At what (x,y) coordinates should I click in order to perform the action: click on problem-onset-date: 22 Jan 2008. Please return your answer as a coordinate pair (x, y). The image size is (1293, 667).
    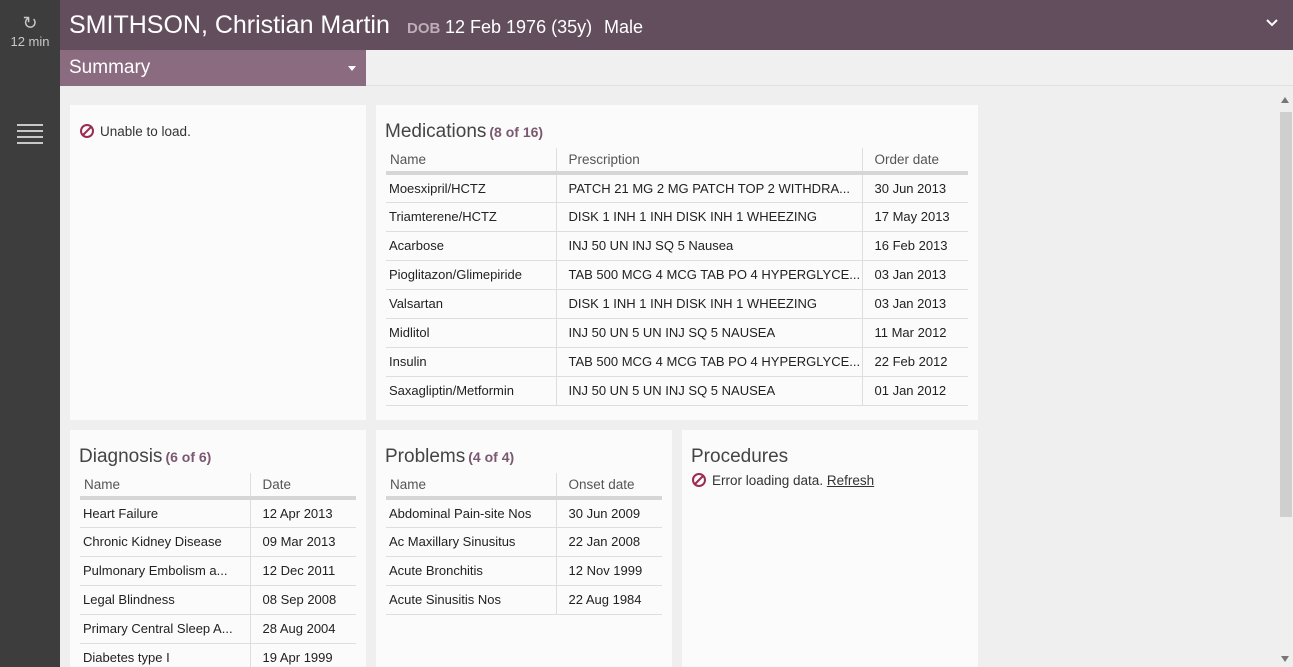
    Looking at the image, I should click on (608, 542).